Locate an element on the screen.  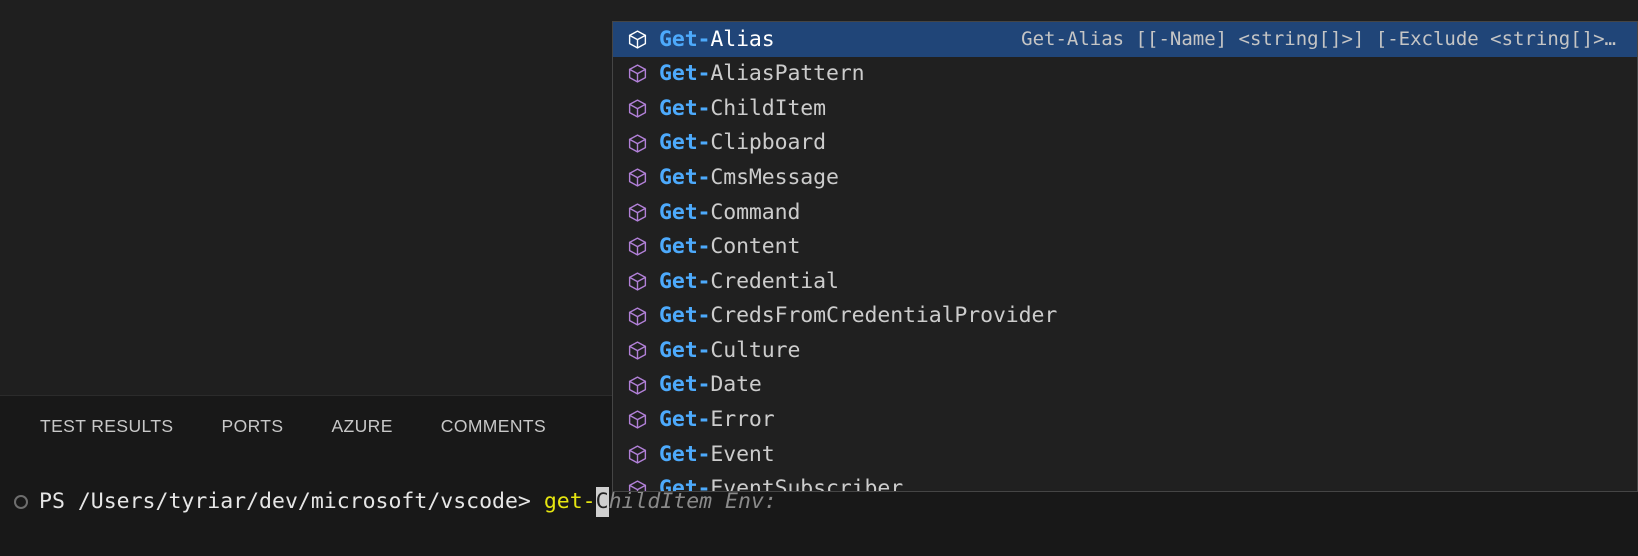
suggest-item: Get-EventSubscriber is located at coordinates (1125, 482).